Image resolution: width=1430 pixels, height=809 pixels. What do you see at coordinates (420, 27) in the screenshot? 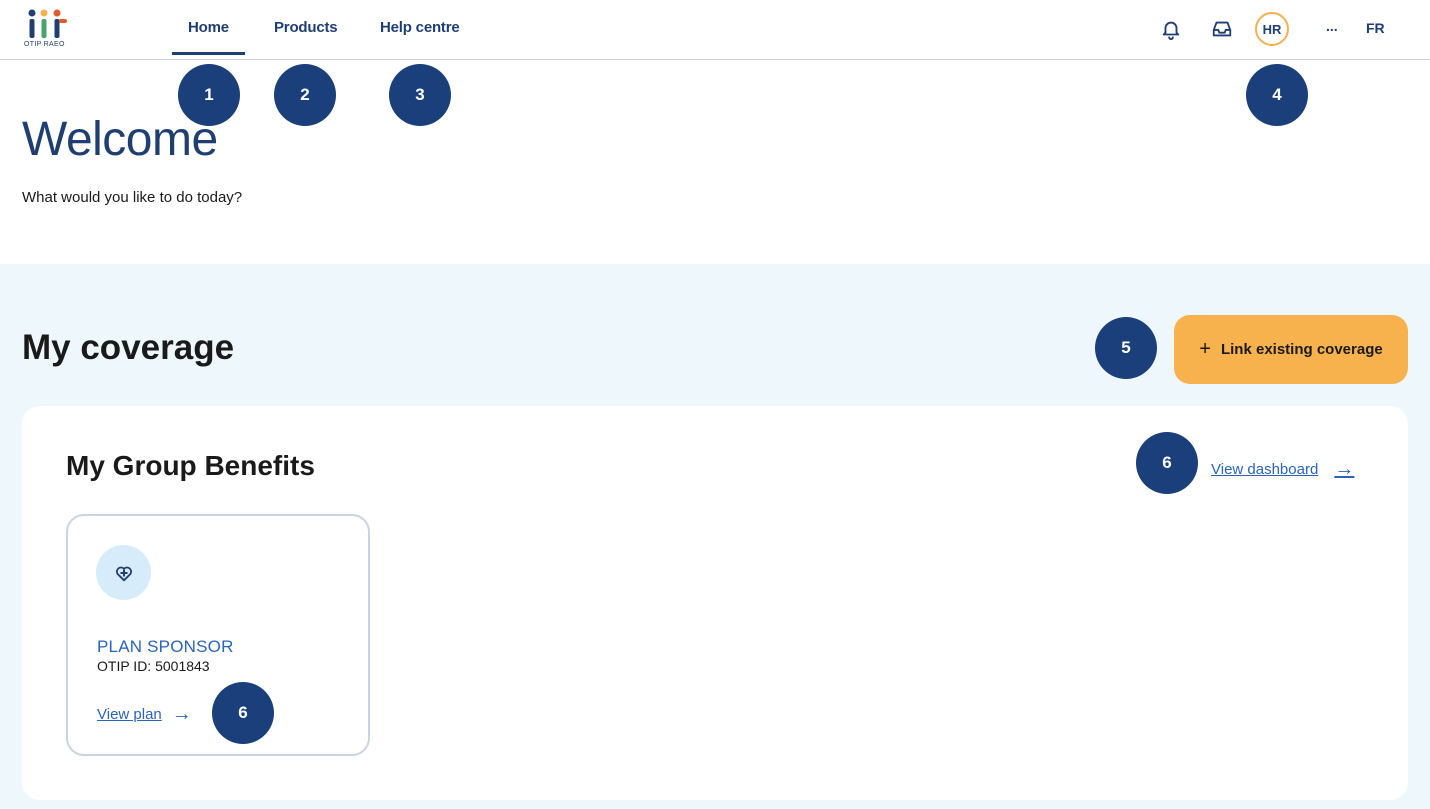
I see `nav-help-centre: Help centre` at bounding box center [420, 27].